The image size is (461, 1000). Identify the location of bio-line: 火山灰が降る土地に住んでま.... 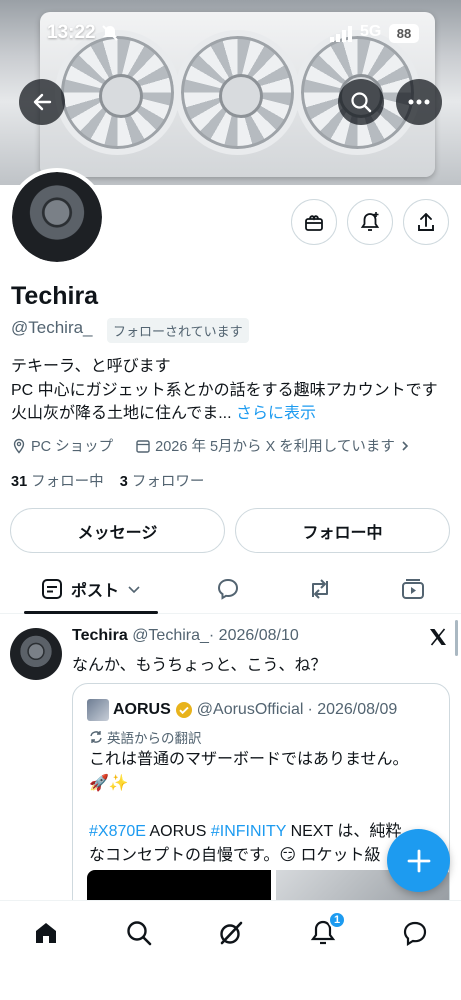
(121, 413).